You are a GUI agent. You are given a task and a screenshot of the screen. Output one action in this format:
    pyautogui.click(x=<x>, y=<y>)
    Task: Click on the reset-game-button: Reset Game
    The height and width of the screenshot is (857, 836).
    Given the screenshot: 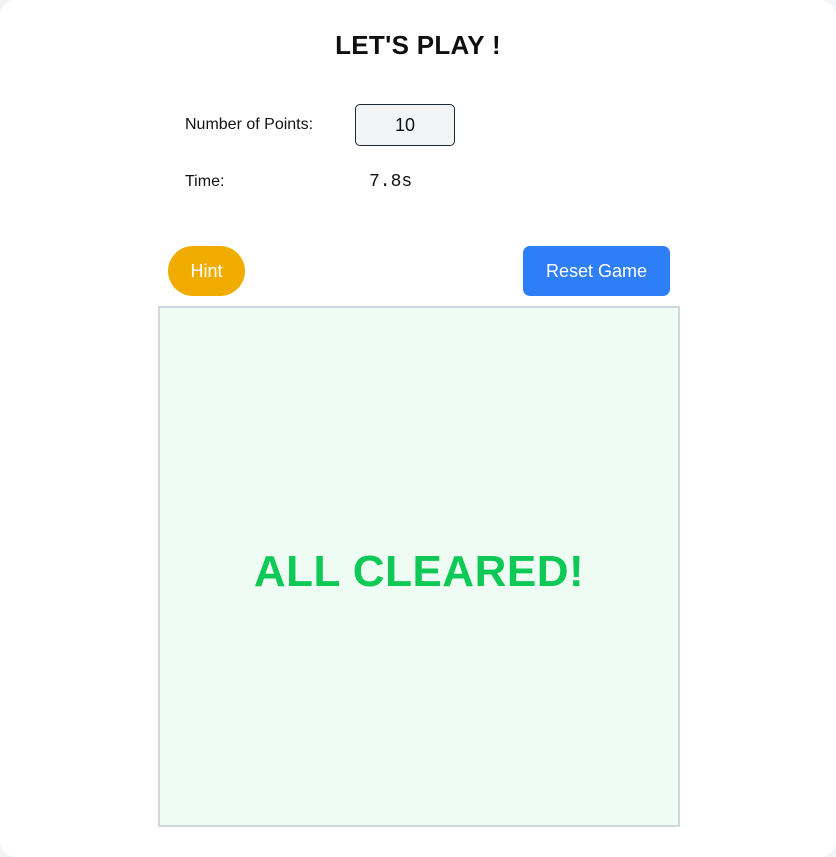 What is the action you would take?
    pyautogui.click(x=596, y=271)
    